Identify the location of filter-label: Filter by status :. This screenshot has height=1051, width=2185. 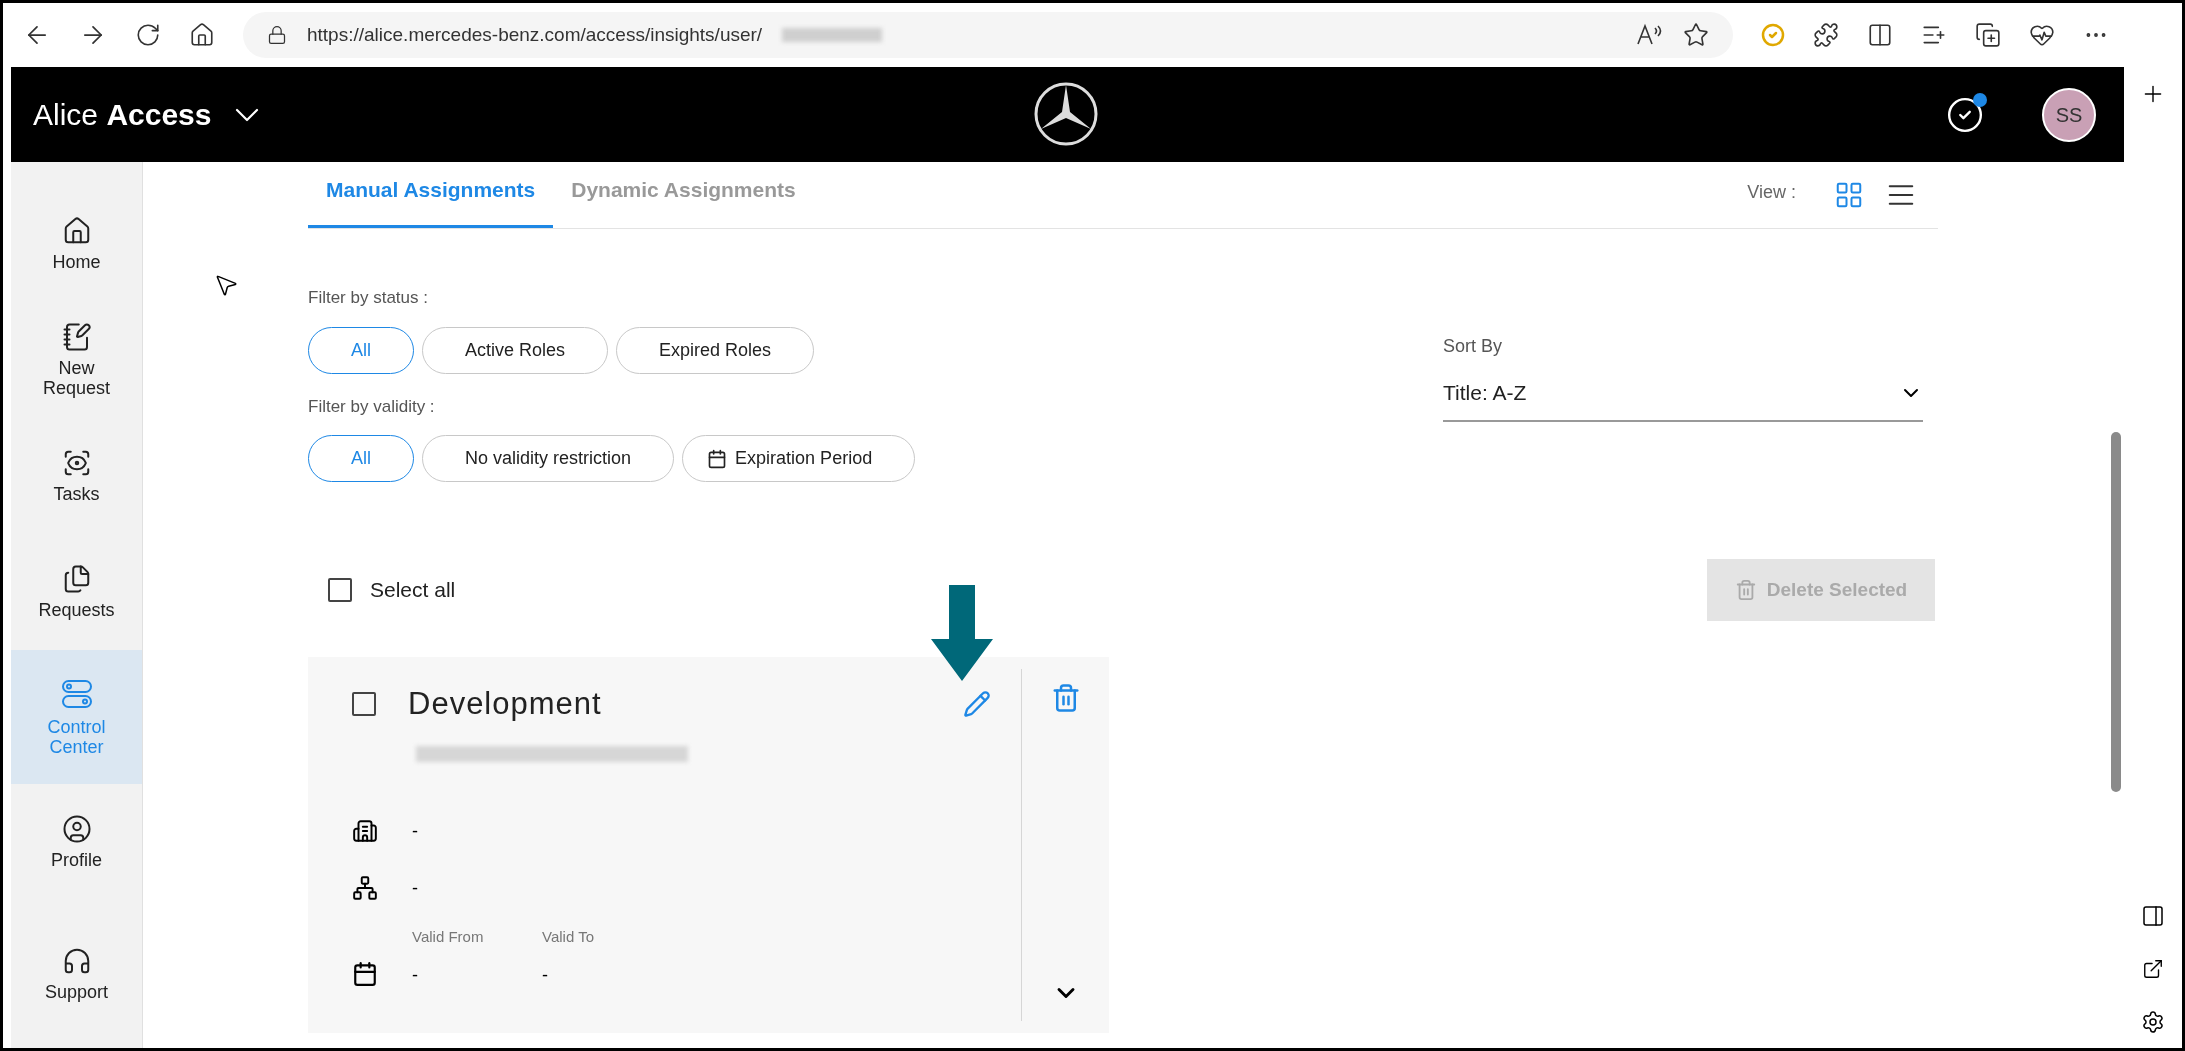
(368, 298).